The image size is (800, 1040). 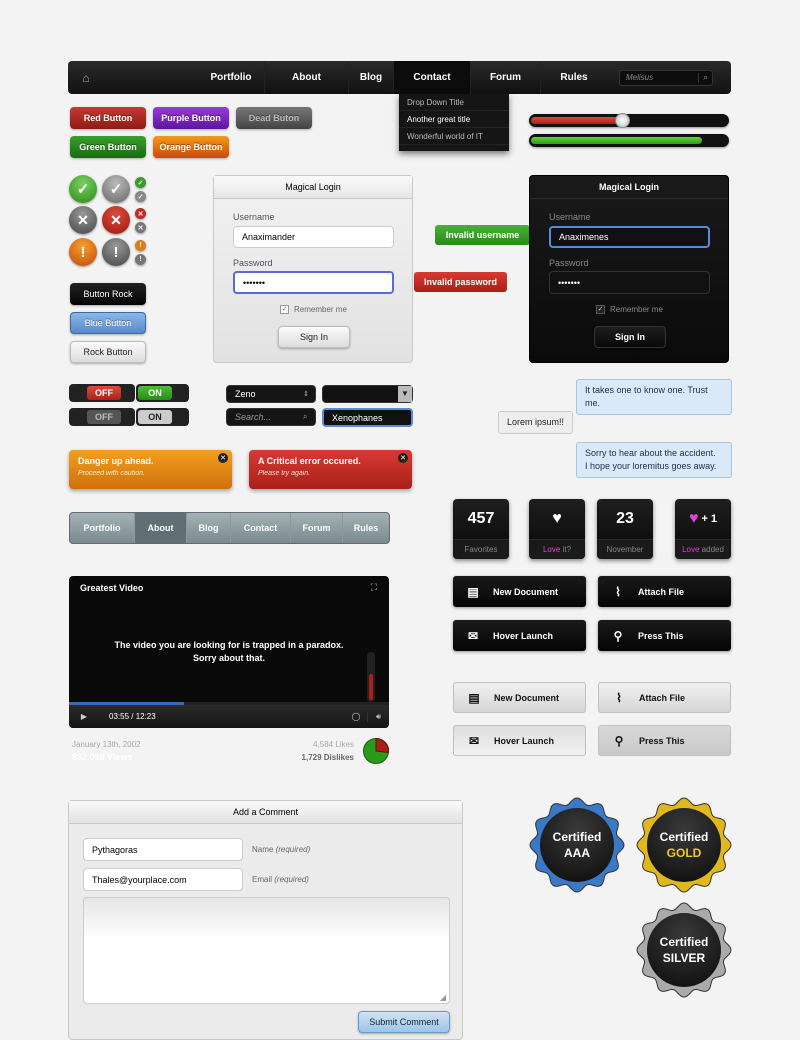 I want to click on new-document-button: ▤ New Document, so click(x=519, y=591).